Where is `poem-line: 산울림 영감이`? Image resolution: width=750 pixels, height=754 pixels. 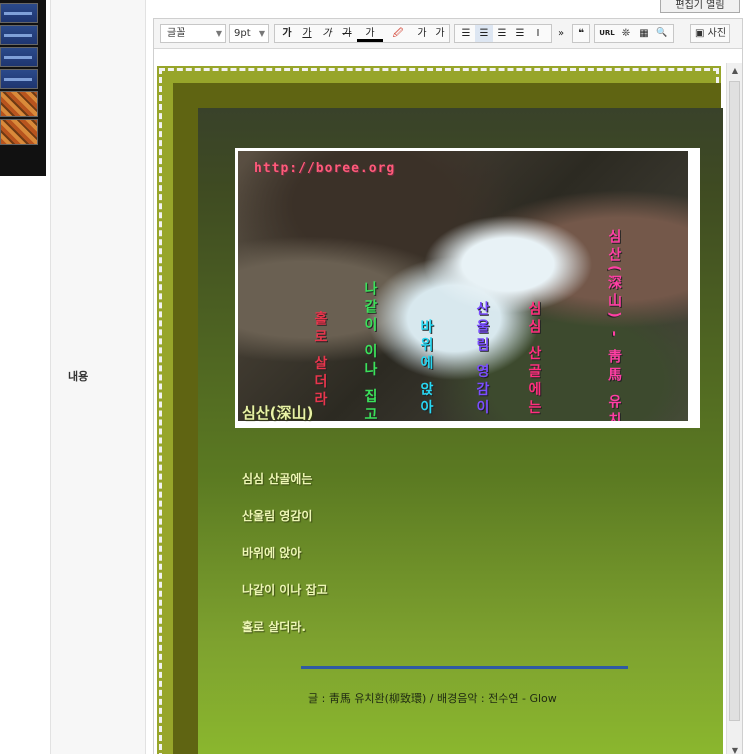
poem-line: 산울림 영감이 is located at coordinates (277, 516).